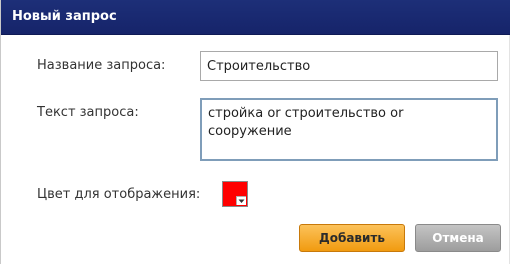 This screenshot has width=510, height=264. Describe the element at coordinates (458, 238) in the screenshot. I see `cancel-button: Отмена` at that location.